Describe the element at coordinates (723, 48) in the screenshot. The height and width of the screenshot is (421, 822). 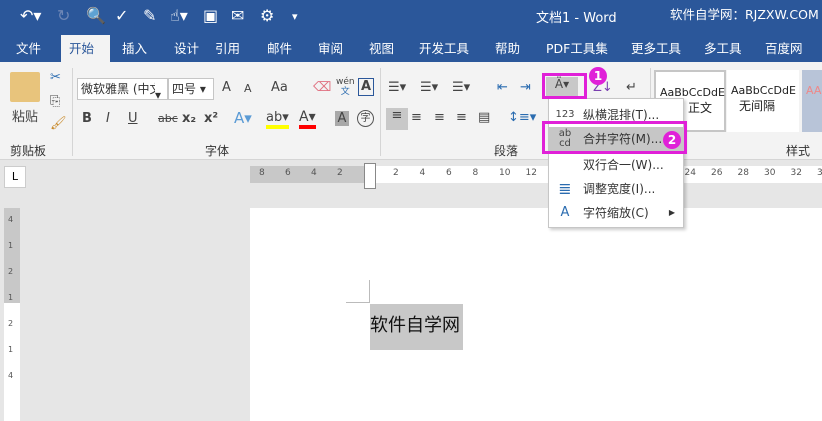
I see `tab-multi-tools: 多工具` at that location.